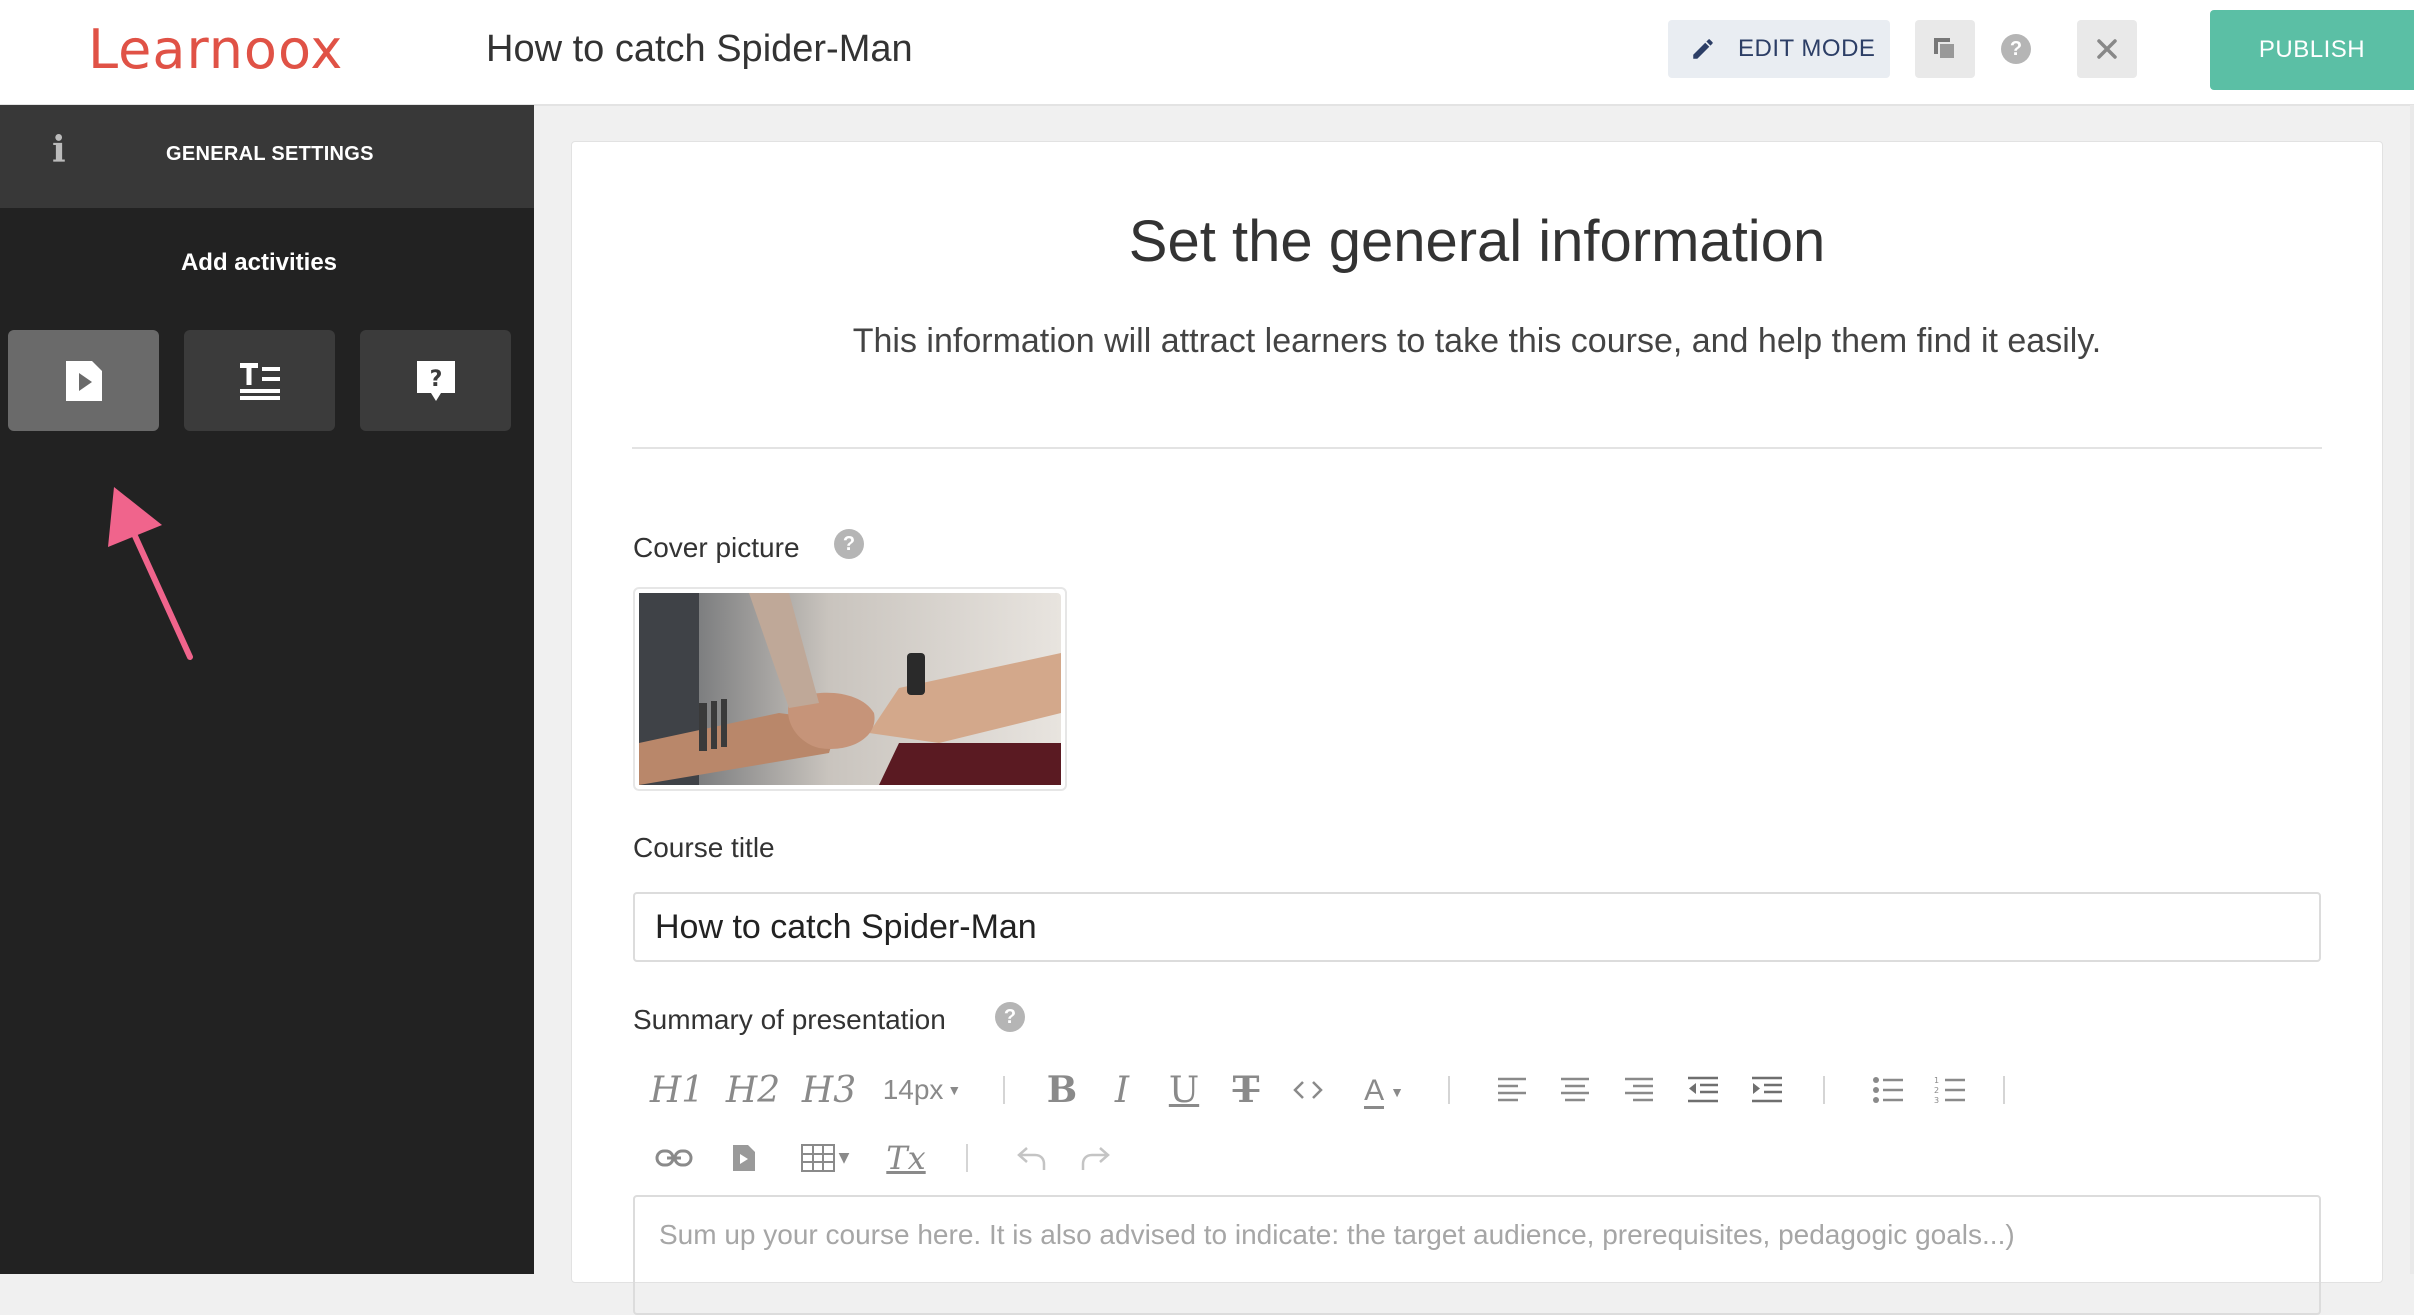 The height and width of the screenshot is (1315, 2414). Describe the element at coordinates (789, 1019) in the screenshot. I see `summary-label: Summary of presentation` at that location.